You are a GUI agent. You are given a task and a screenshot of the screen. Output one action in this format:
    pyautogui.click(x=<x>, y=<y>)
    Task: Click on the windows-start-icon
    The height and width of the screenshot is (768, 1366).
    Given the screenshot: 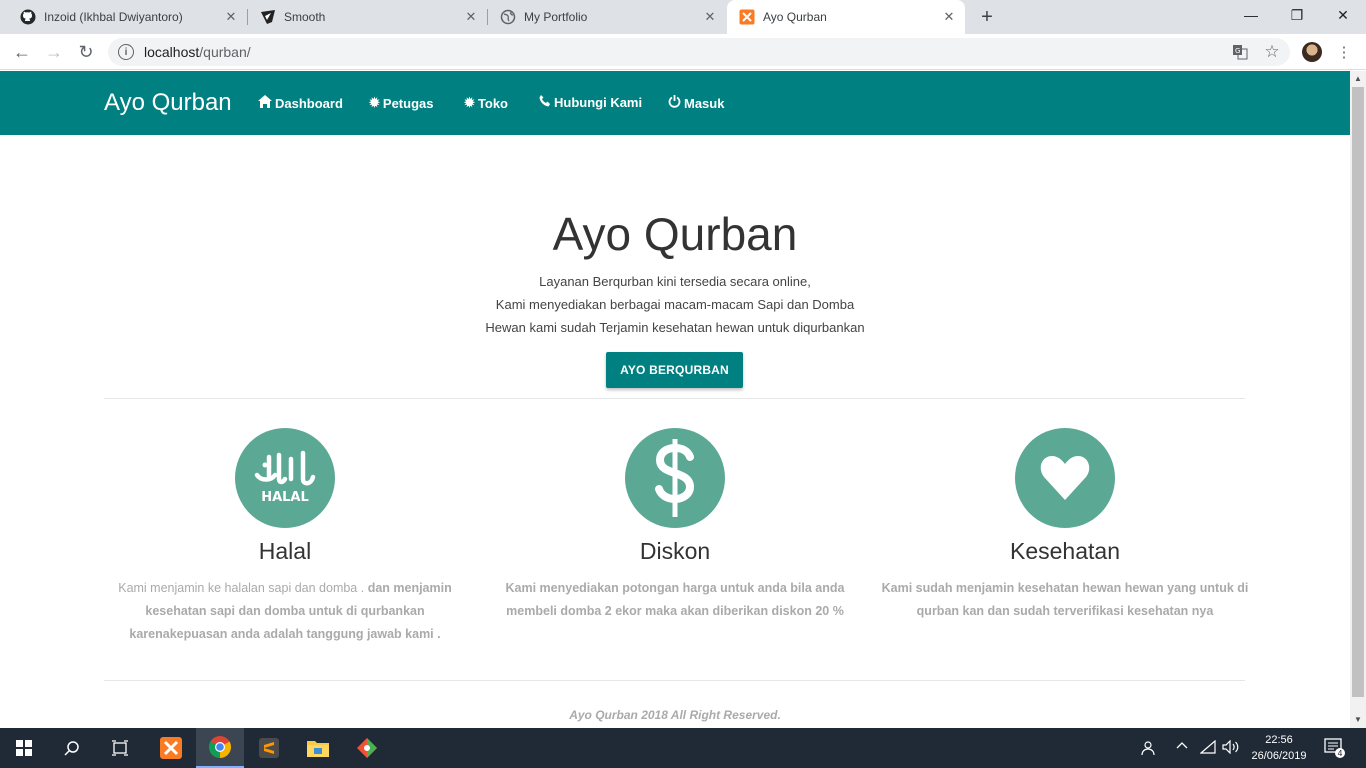 What is the action you would take?
    pyautogui.click(x=24, y=748)
    